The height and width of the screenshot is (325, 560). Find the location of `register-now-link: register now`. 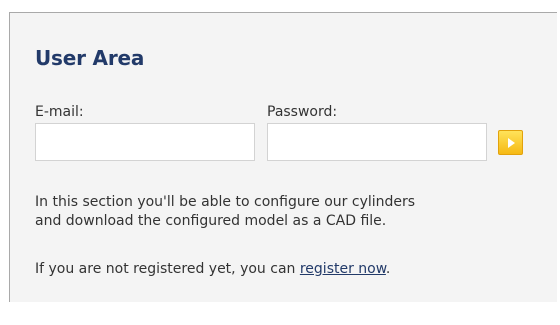

register-now-link: register now is located at coordinates (343, 269).